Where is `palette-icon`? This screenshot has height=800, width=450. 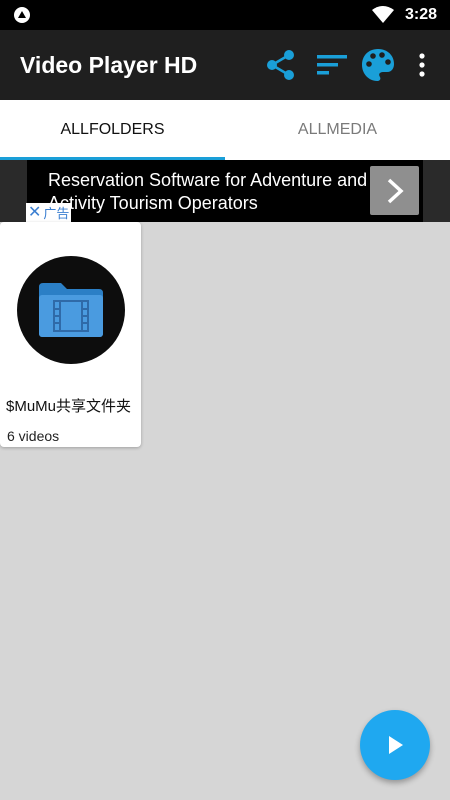
palette-icon is located at coordinates (378, 65).